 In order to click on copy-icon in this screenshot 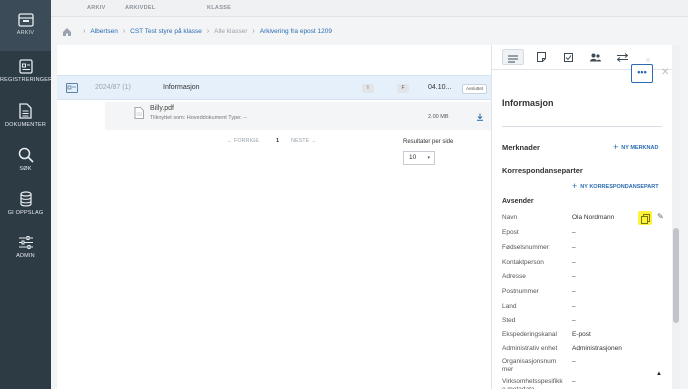, I will do `click(645, 218)`.